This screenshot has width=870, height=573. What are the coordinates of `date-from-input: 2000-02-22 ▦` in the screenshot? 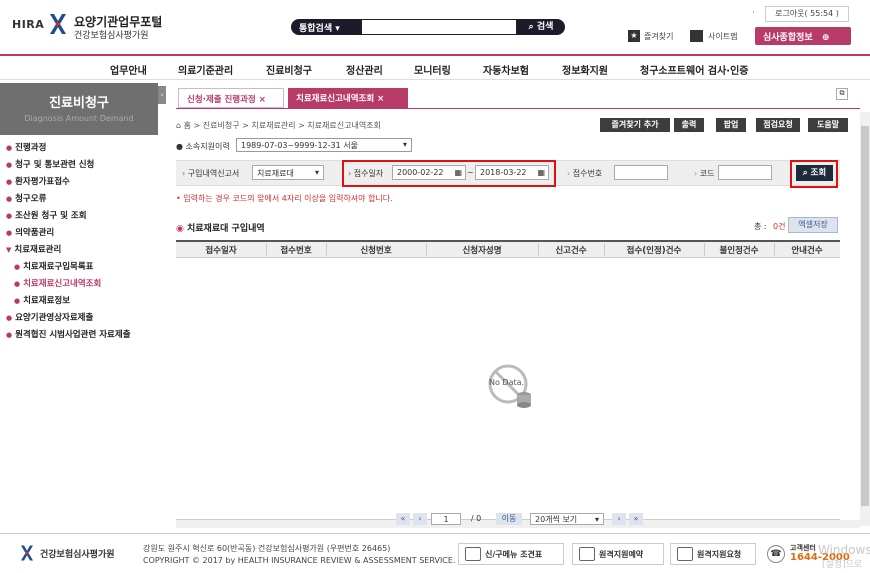 It's located at (429, 172).